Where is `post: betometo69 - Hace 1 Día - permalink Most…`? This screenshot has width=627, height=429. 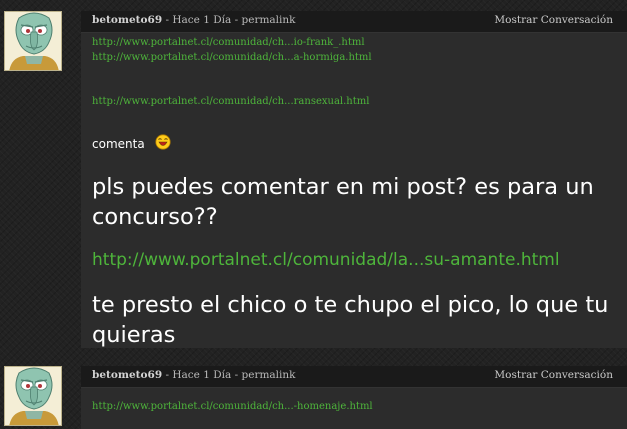 post: betometo69 - Hace 1 Día - permalink Most… is located at coordinates (313, 397).